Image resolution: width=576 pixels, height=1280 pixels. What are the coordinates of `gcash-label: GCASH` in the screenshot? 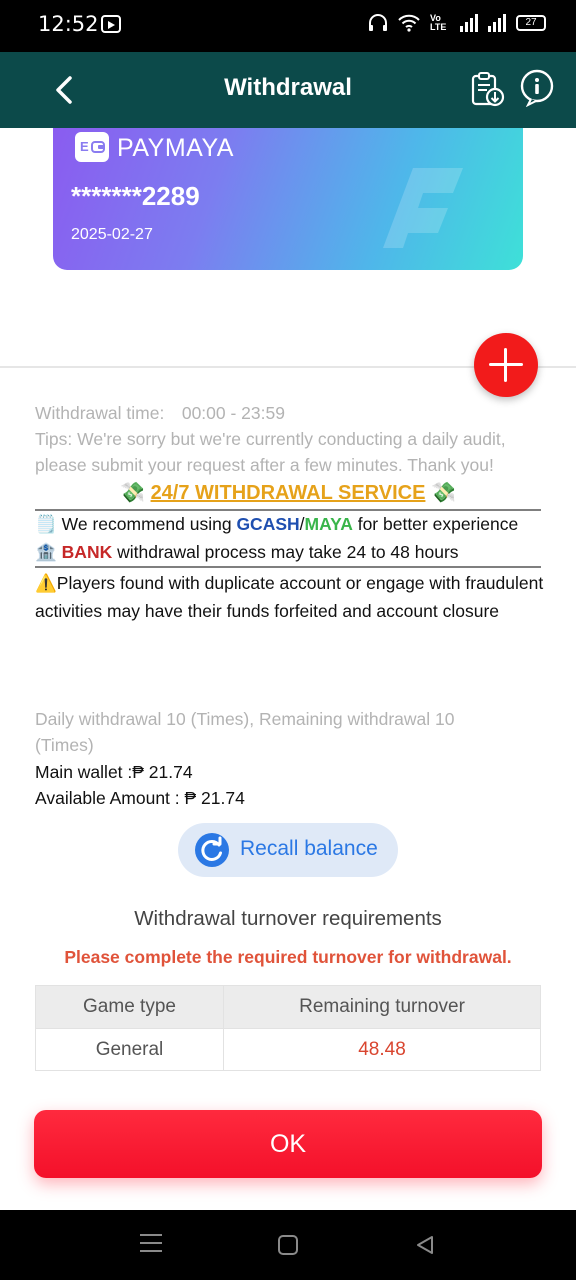 It's located at (268, 524).